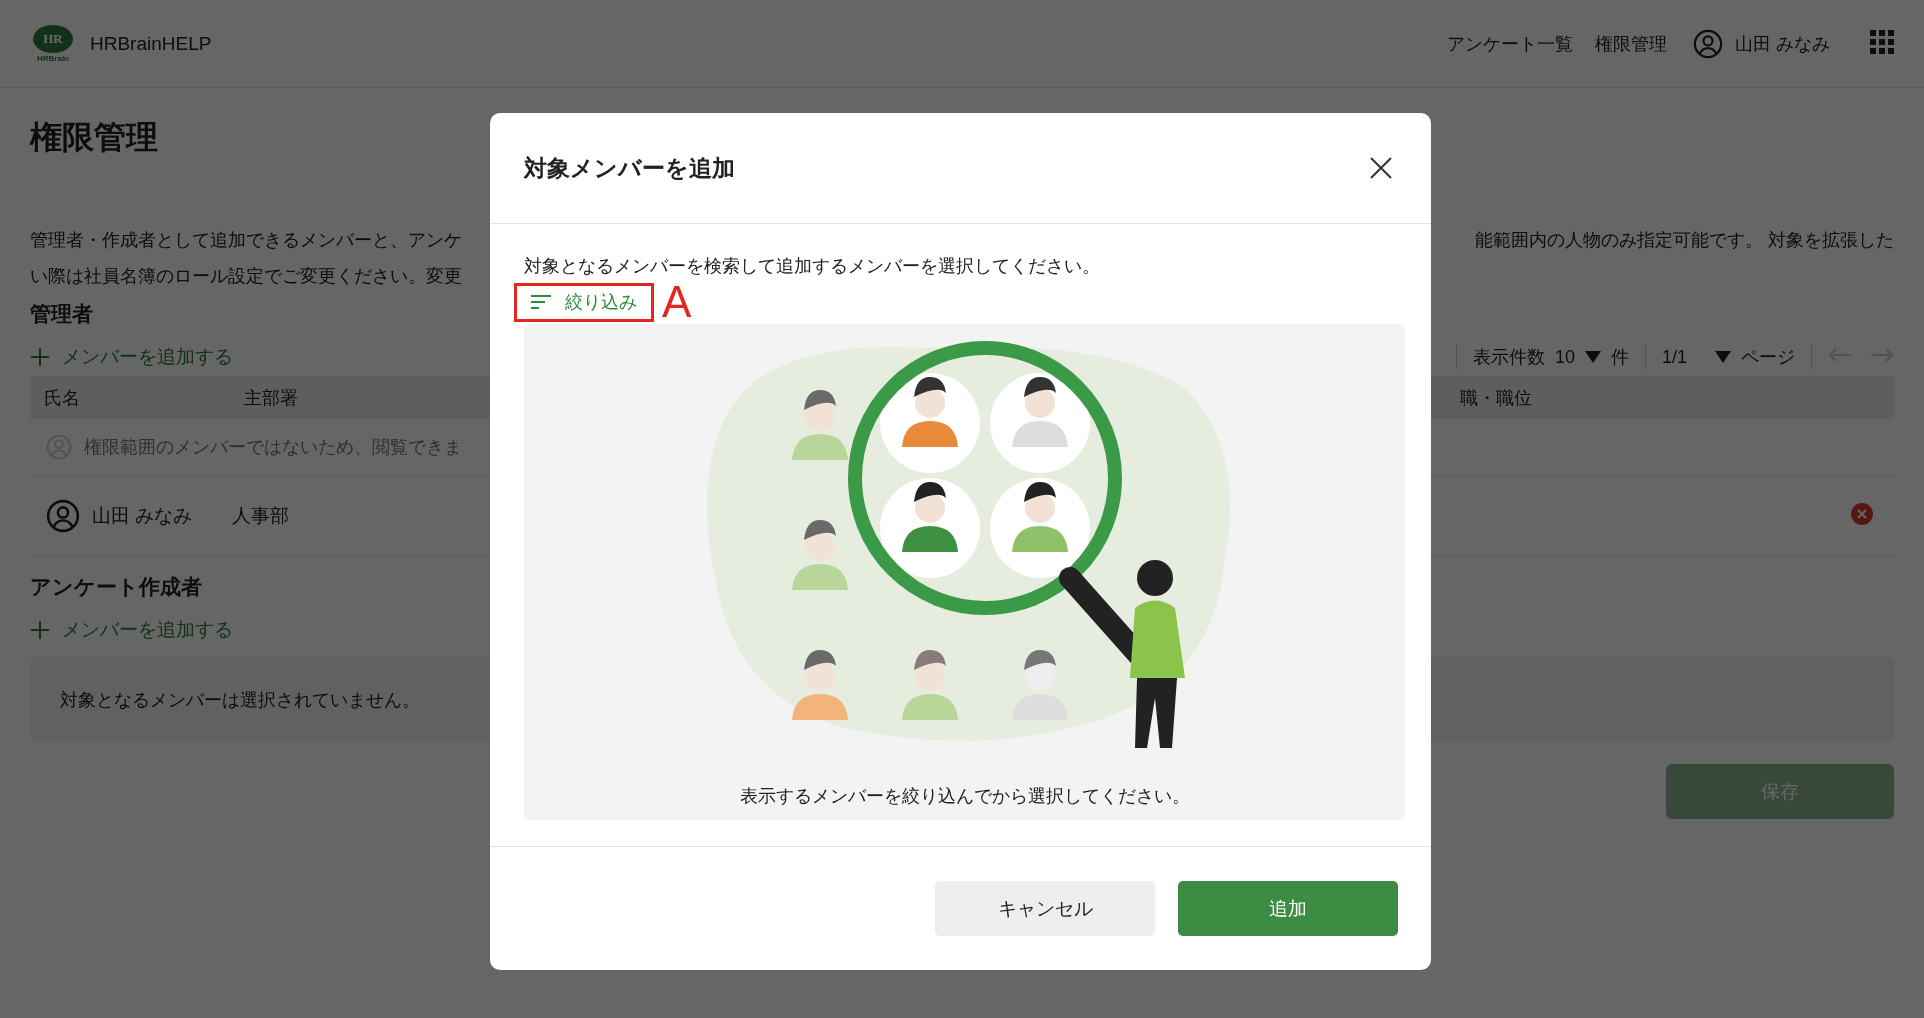 The width and height of the screenshot is (1924, 1018). Describe the element at coordinates (1768, 357) in the screenshot. I see `page-unit: ページ` at that location.